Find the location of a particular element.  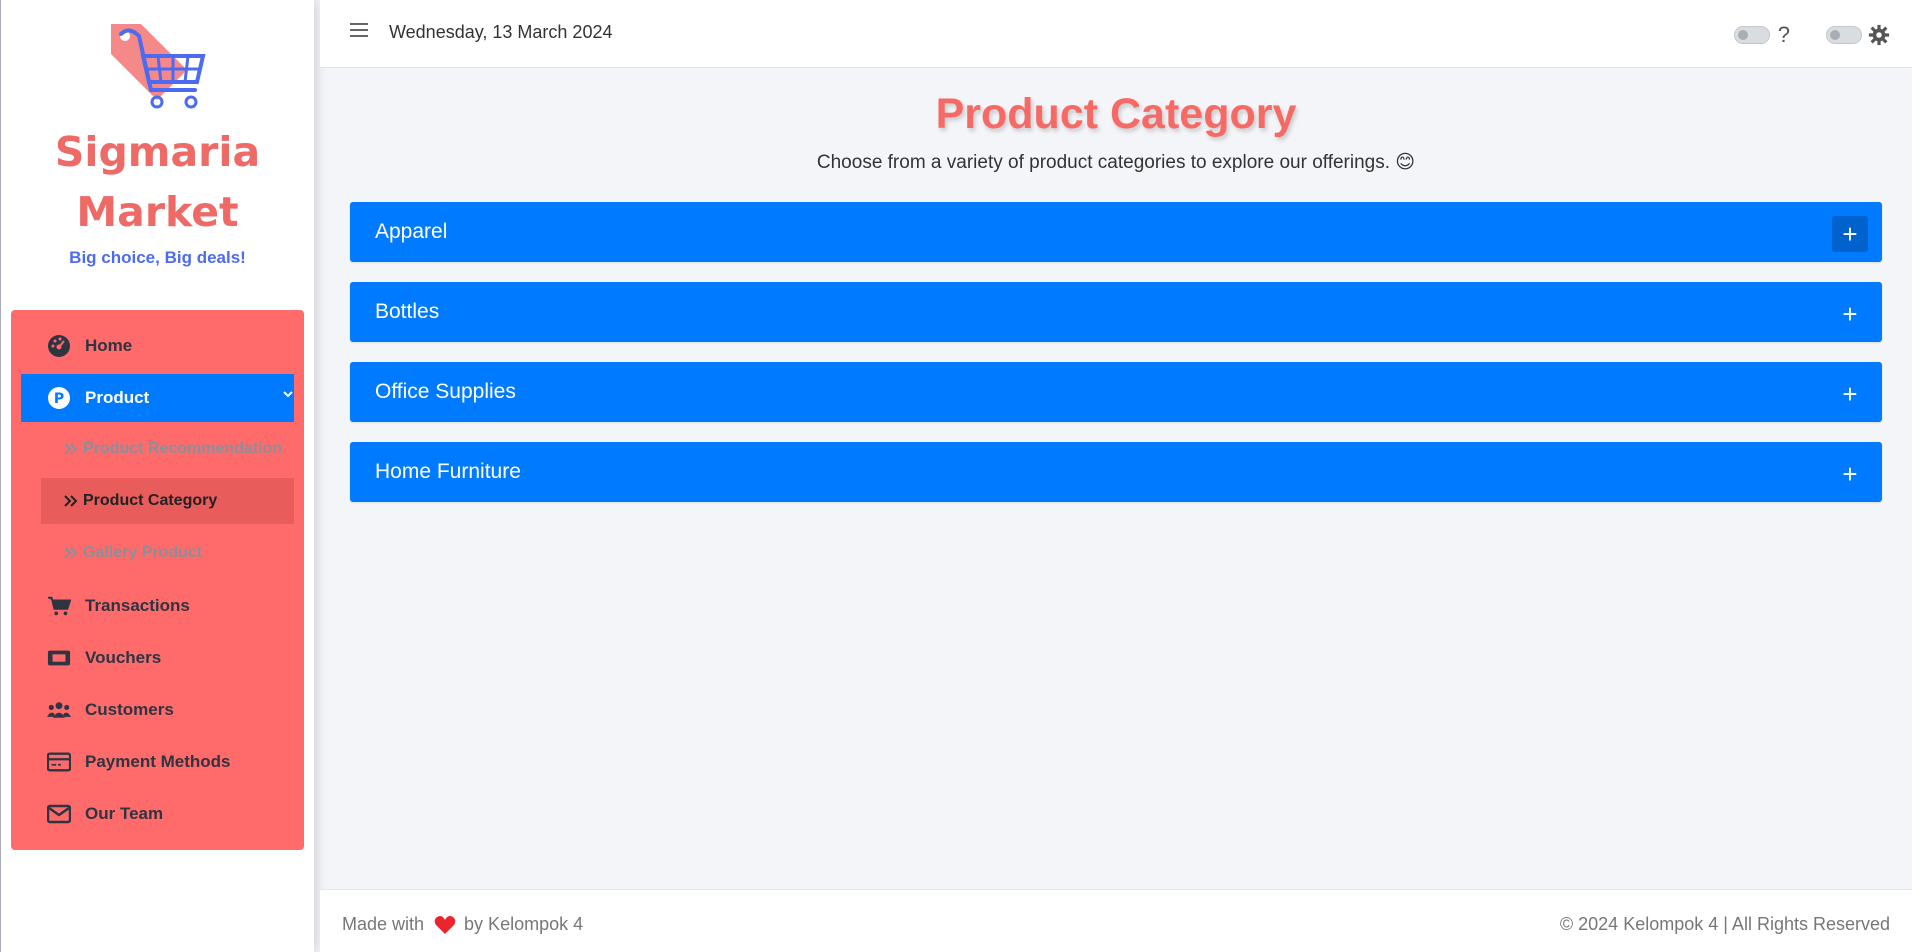

sidebar-subitem-label: Gallery Product is located at coordinates (143, 552).